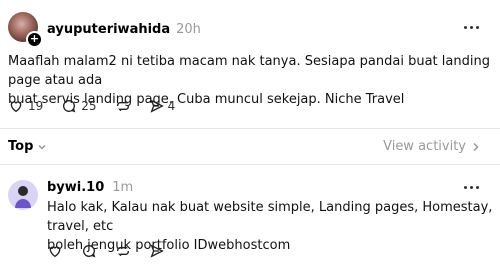 This screenshot has width=500, height=271. Describe the element at coordinates (89, 106) in the screenshot. I see `reply-count: 25` at that location.